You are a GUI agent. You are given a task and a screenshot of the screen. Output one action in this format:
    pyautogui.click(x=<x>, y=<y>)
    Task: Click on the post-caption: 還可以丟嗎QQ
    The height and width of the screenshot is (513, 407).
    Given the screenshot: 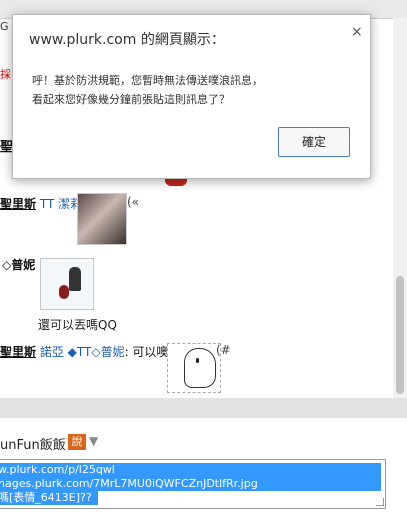 What is the action you would take?
    pyautogui.click(x=77, y=325)
    